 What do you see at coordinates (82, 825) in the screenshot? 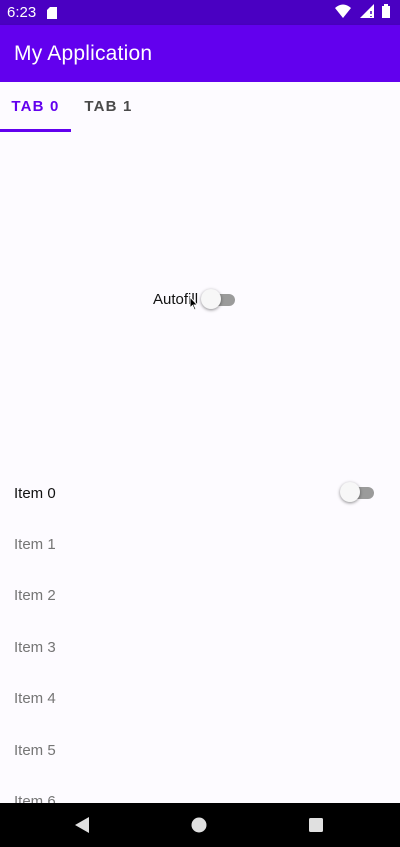
I see `back-icon` at bounding box center [82, 825].